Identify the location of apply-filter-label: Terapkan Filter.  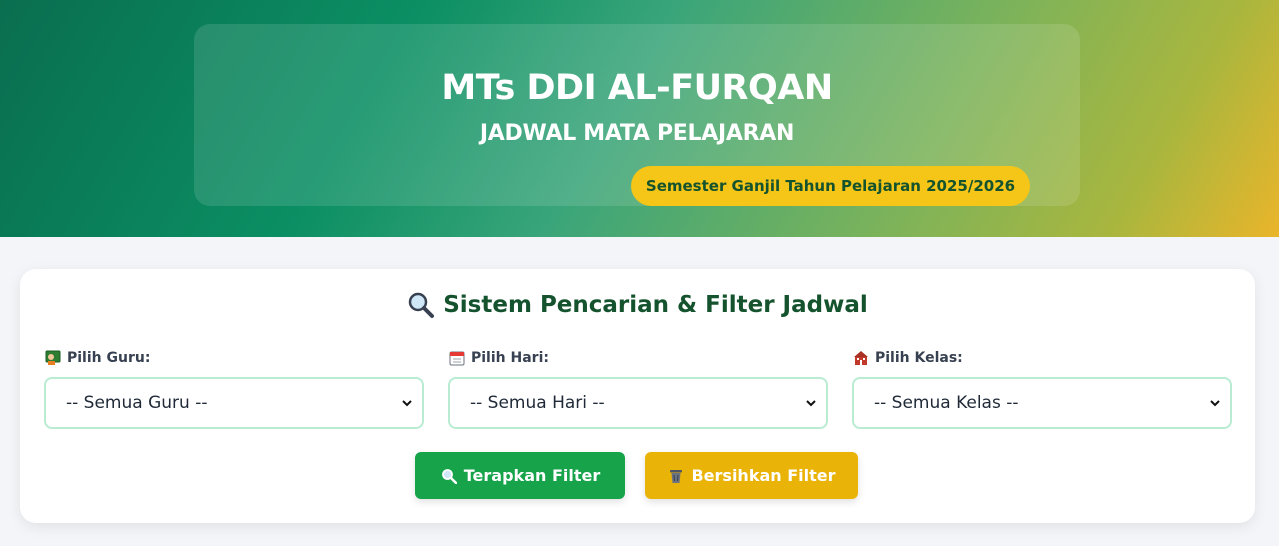
(532, 475).